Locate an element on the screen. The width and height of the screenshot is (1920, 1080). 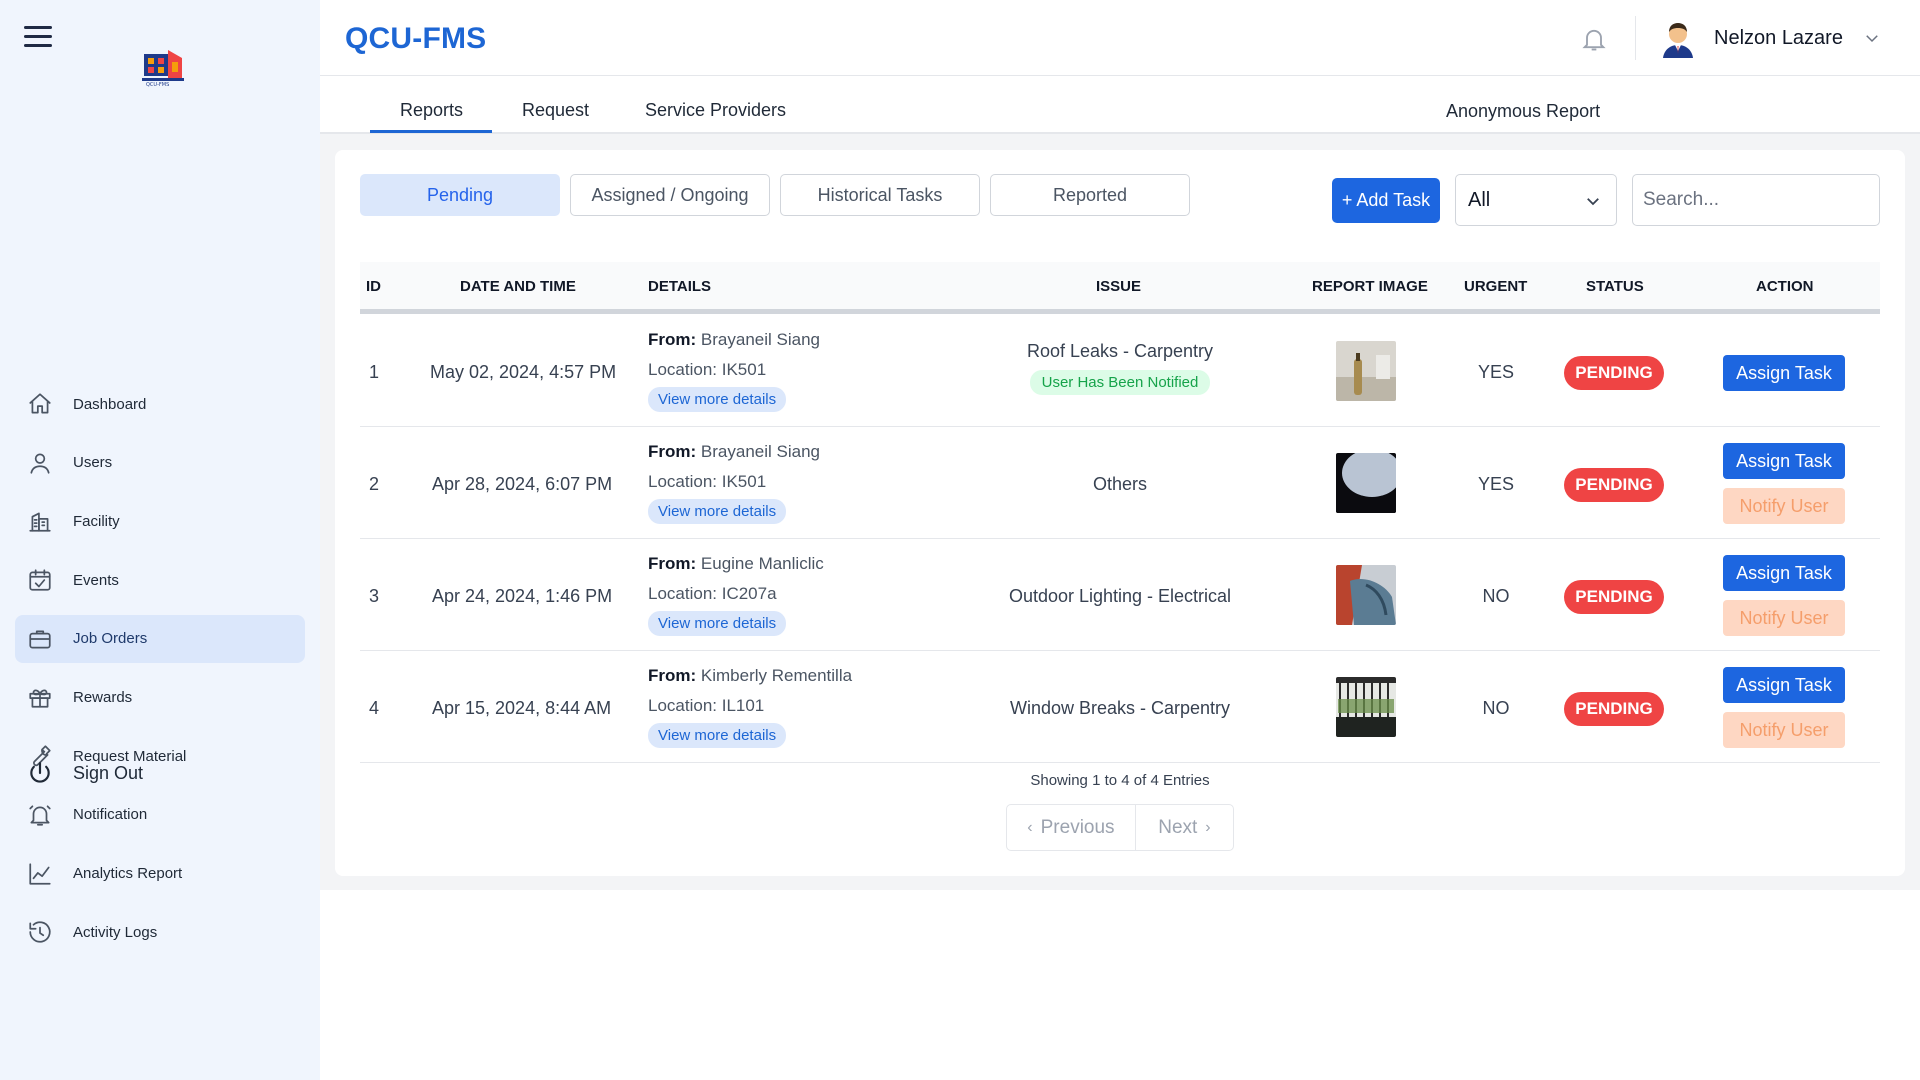
app-title: QCU-FMS is located at coordinates (416, 38).